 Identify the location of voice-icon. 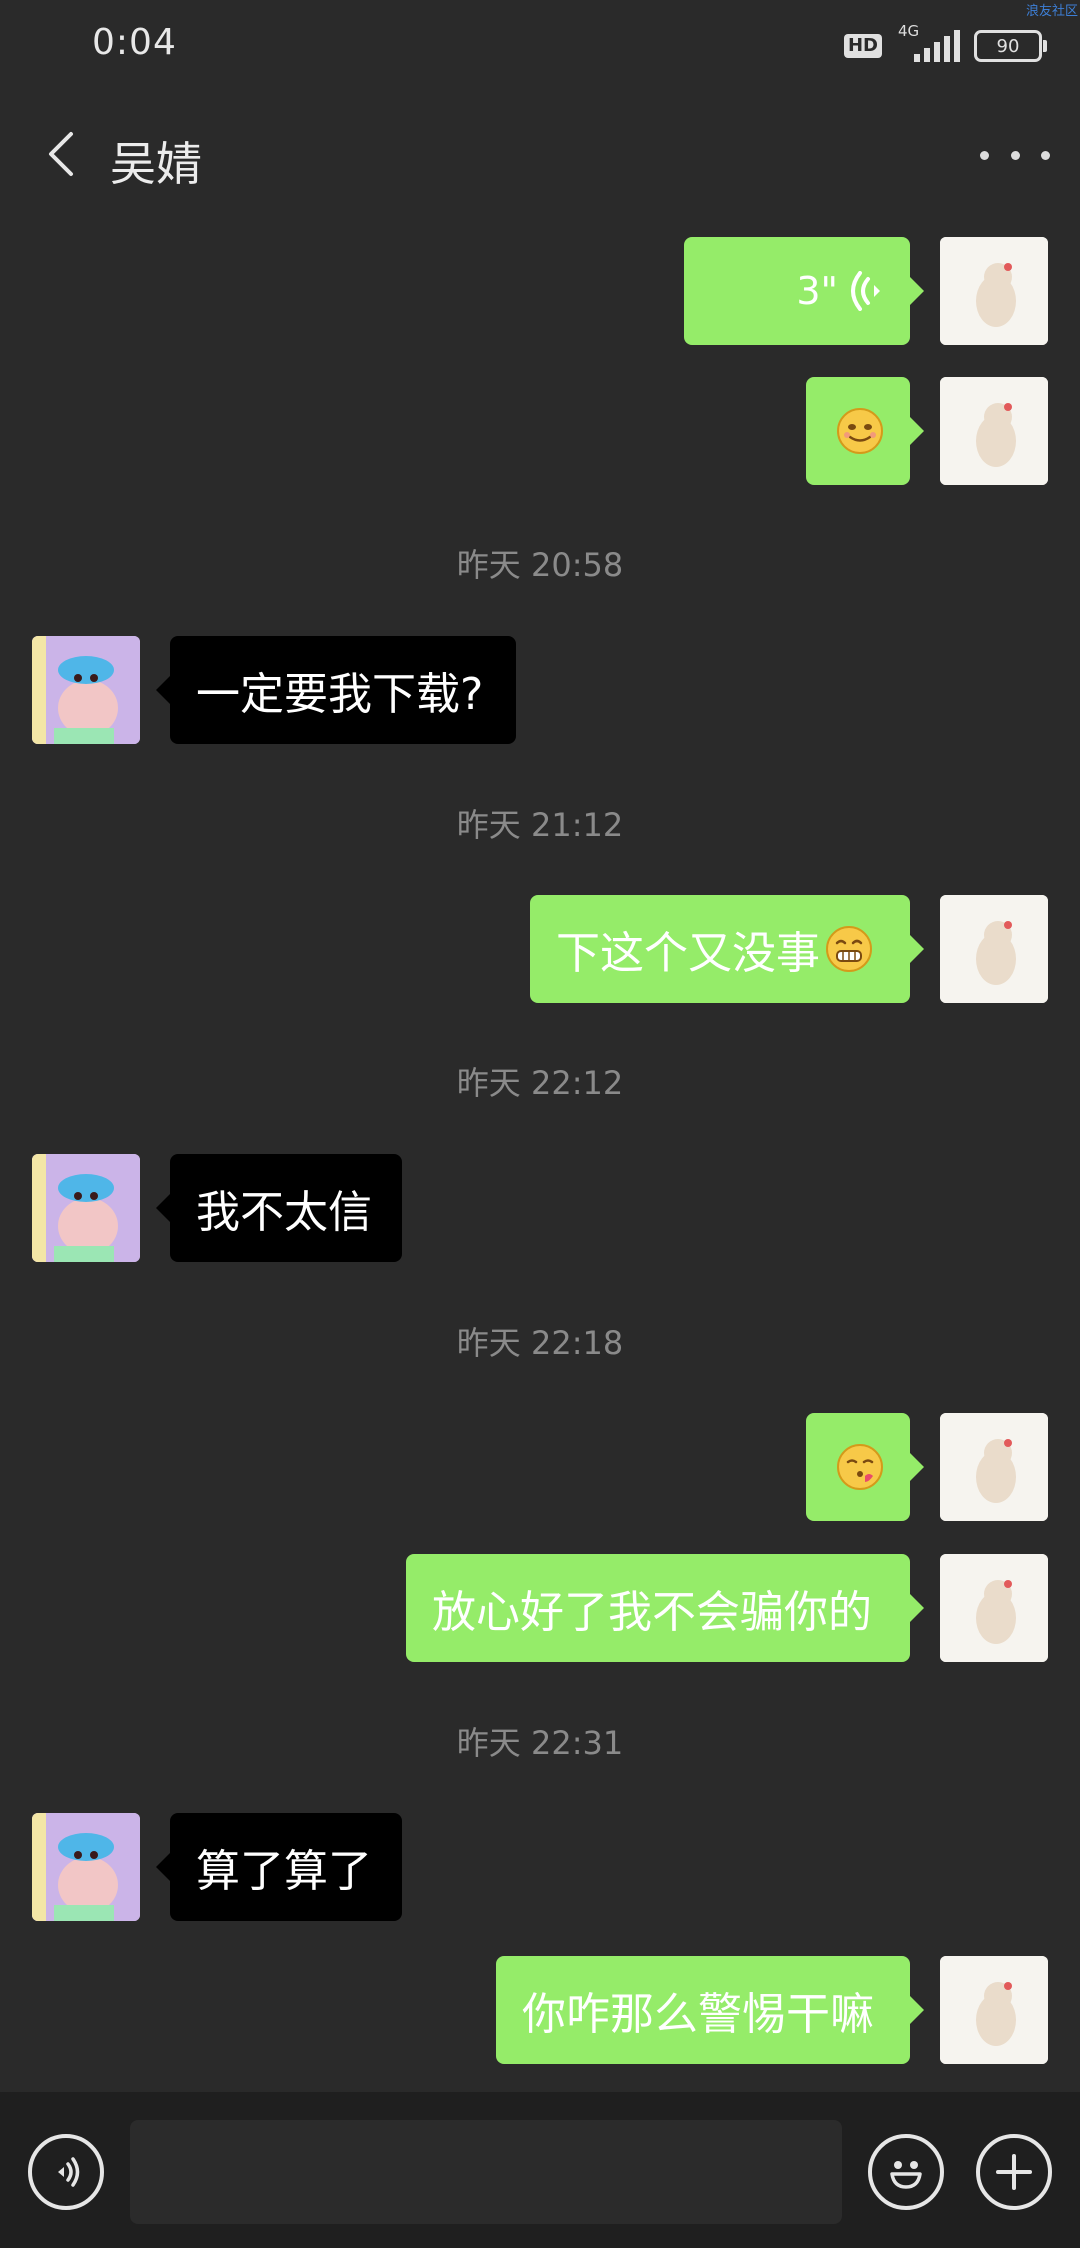
(69, 2172).